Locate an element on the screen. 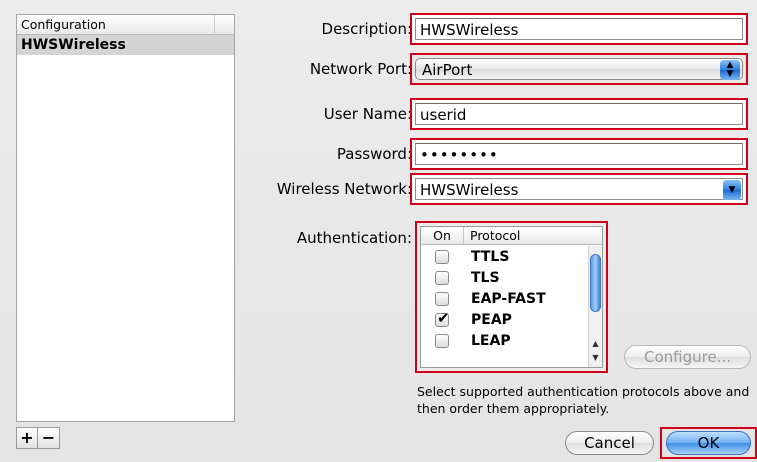  column-protocol-header: Protocol is located at coordinates (492, 235).